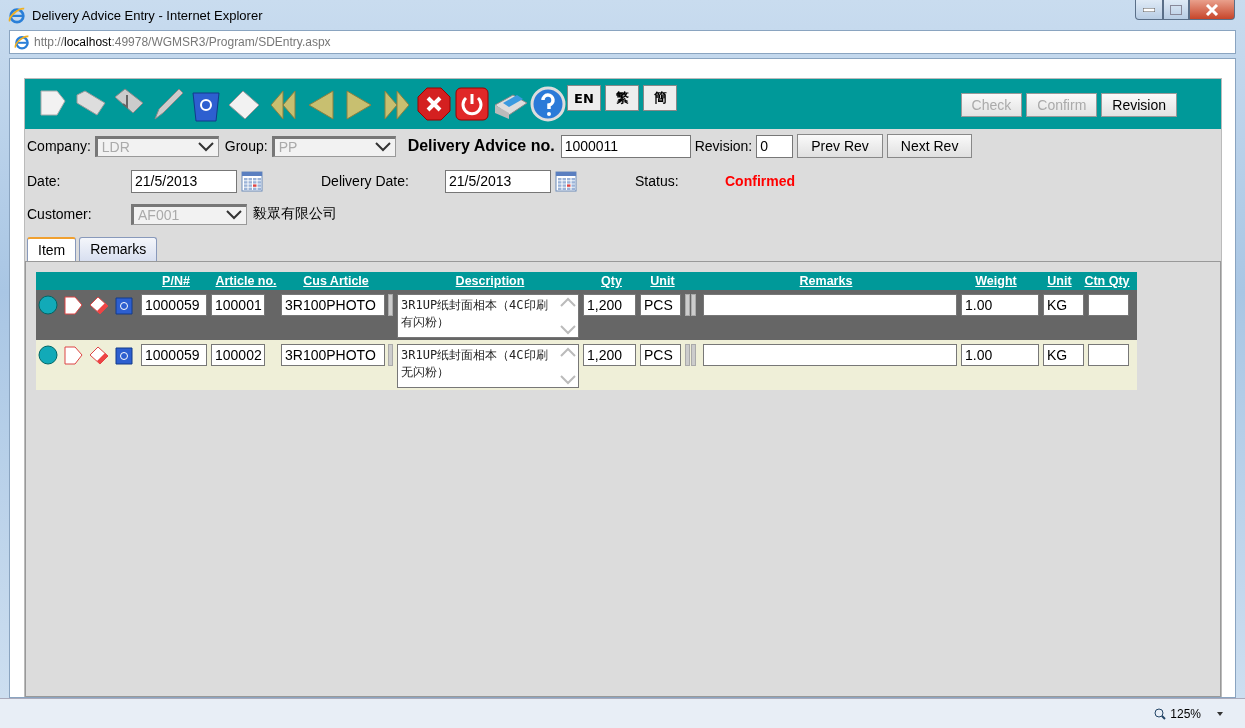 Image resolution: width=1245 pixels, height=728 pixels. What do you see at coordinates (118, 249) in the screenshot?
I see `tab: Remarks` at bounding box center [118, 249].